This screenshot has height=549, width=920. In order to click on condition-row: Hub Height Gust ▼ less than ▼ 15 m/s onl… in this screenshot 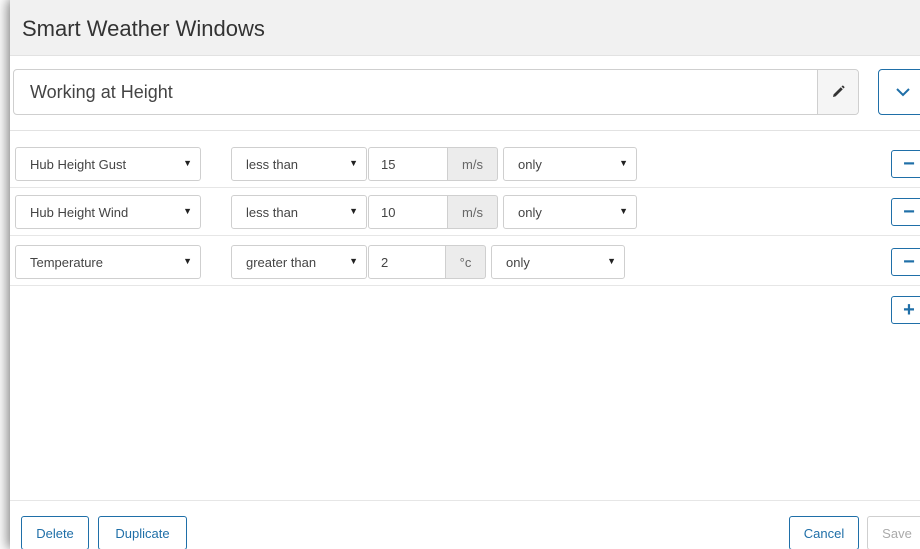, I will do `click(465, 164)`.